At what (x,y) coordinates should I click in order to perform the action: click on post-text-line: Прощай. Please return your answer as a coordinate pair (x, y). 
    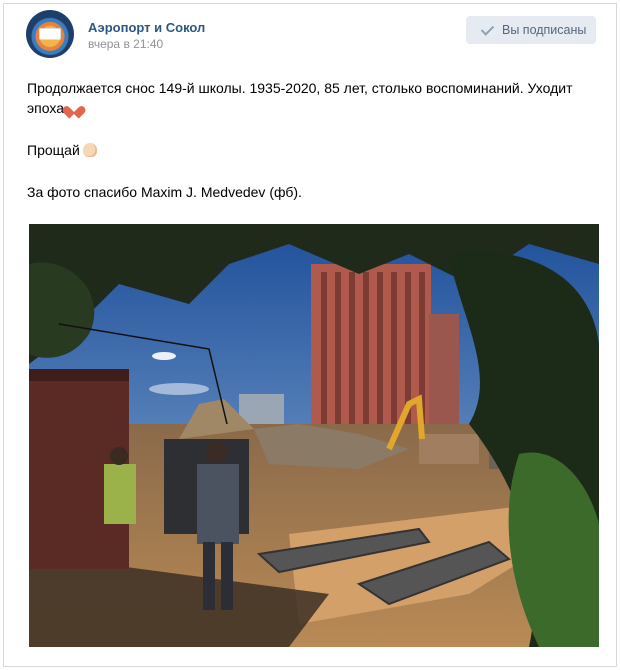
    Looking at the image, I should click on (53, 150).